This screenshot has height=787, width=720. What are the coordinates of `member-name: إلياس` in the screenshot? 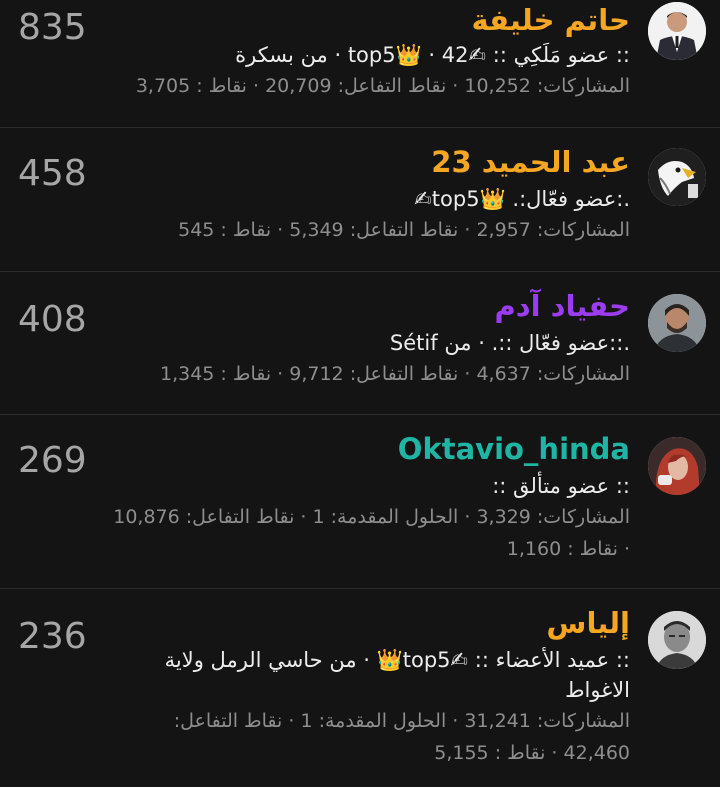 It's located at (370, 623).